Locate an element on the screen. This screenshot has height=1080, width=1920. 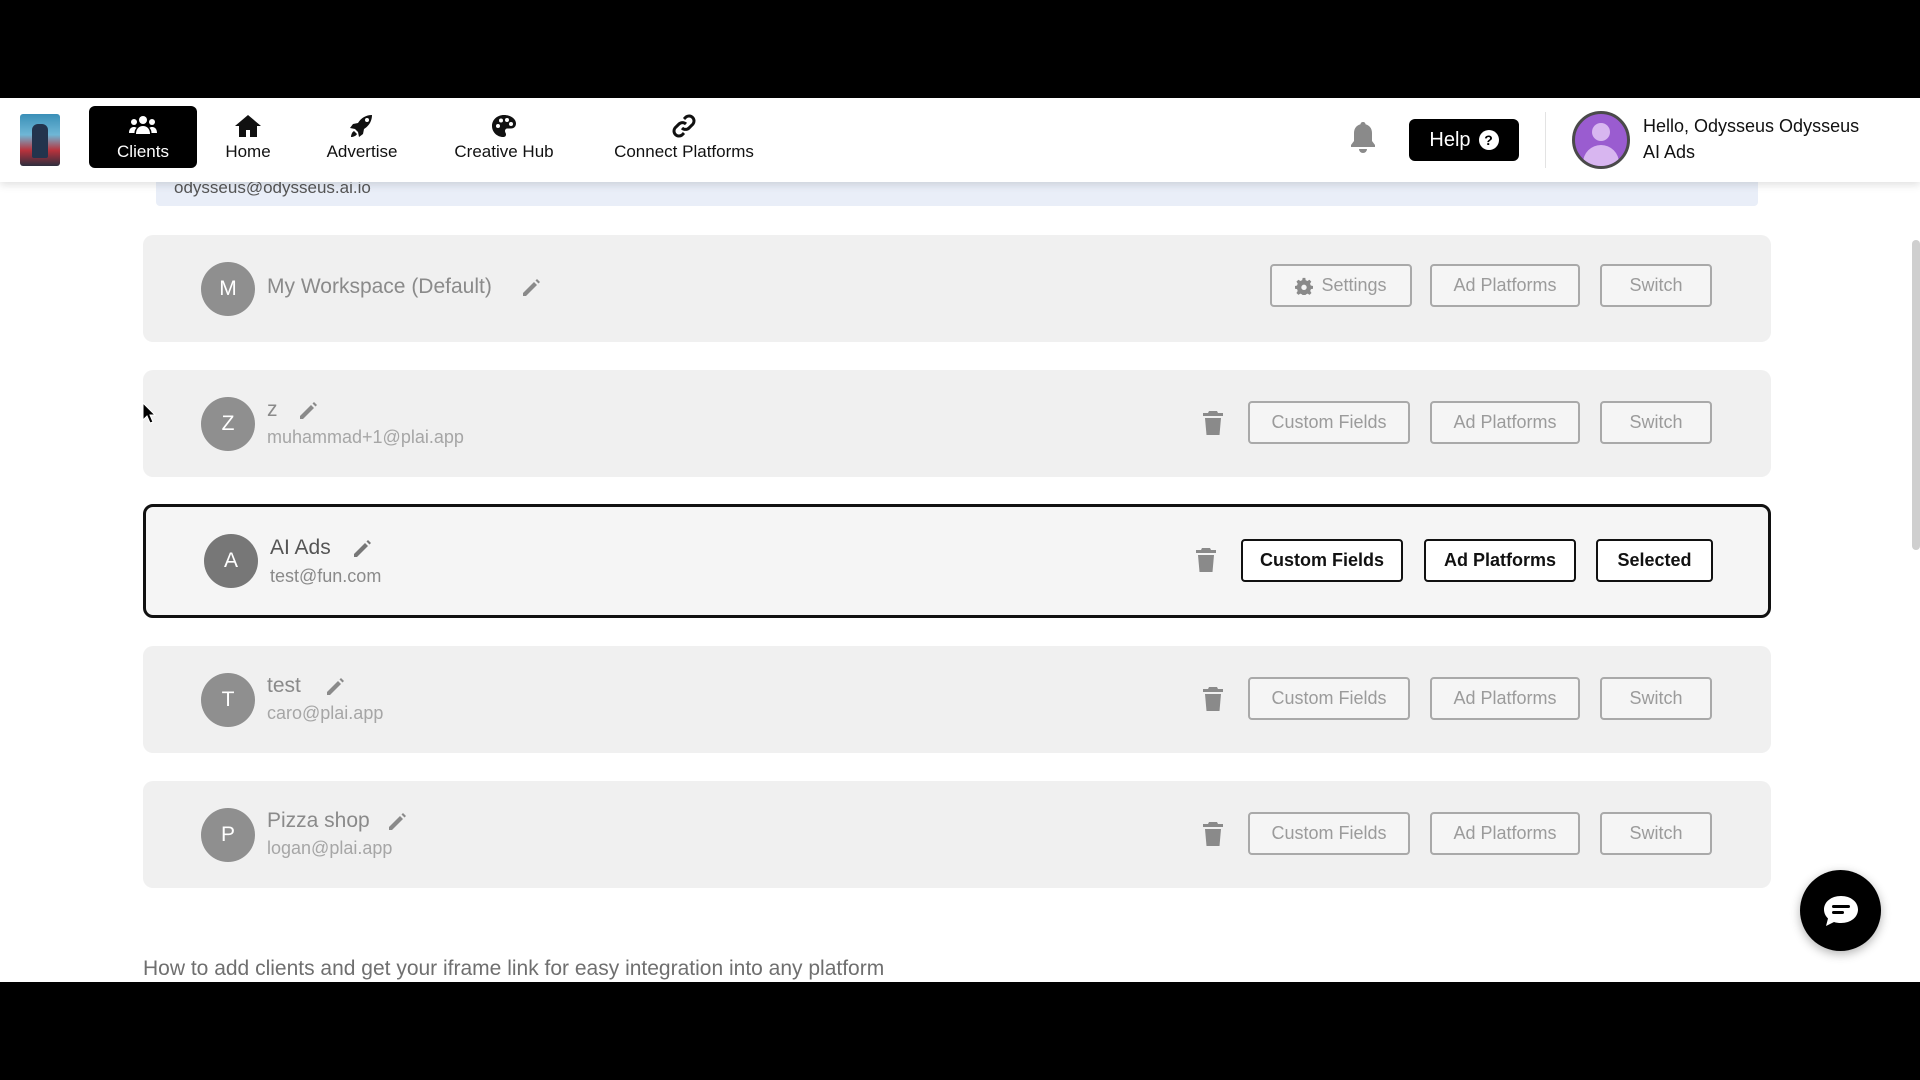
chat-bubble-icon is located at coordinates (1840, 910).